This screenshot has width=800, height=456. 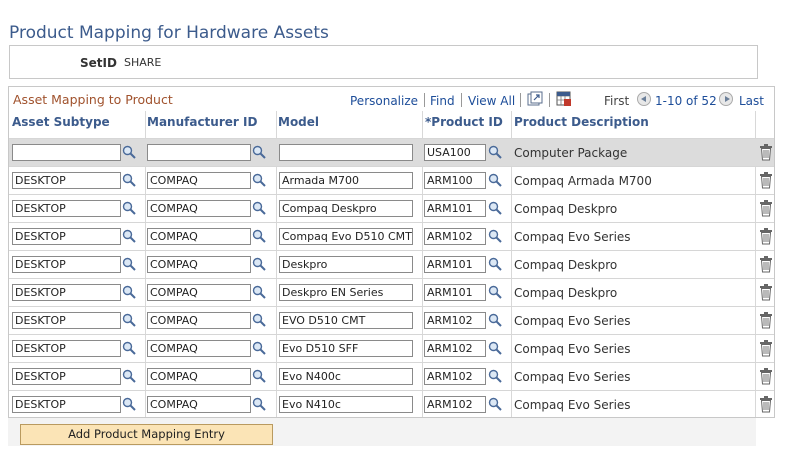 I want to click on col-model: Model, so click(x=298, y=125).